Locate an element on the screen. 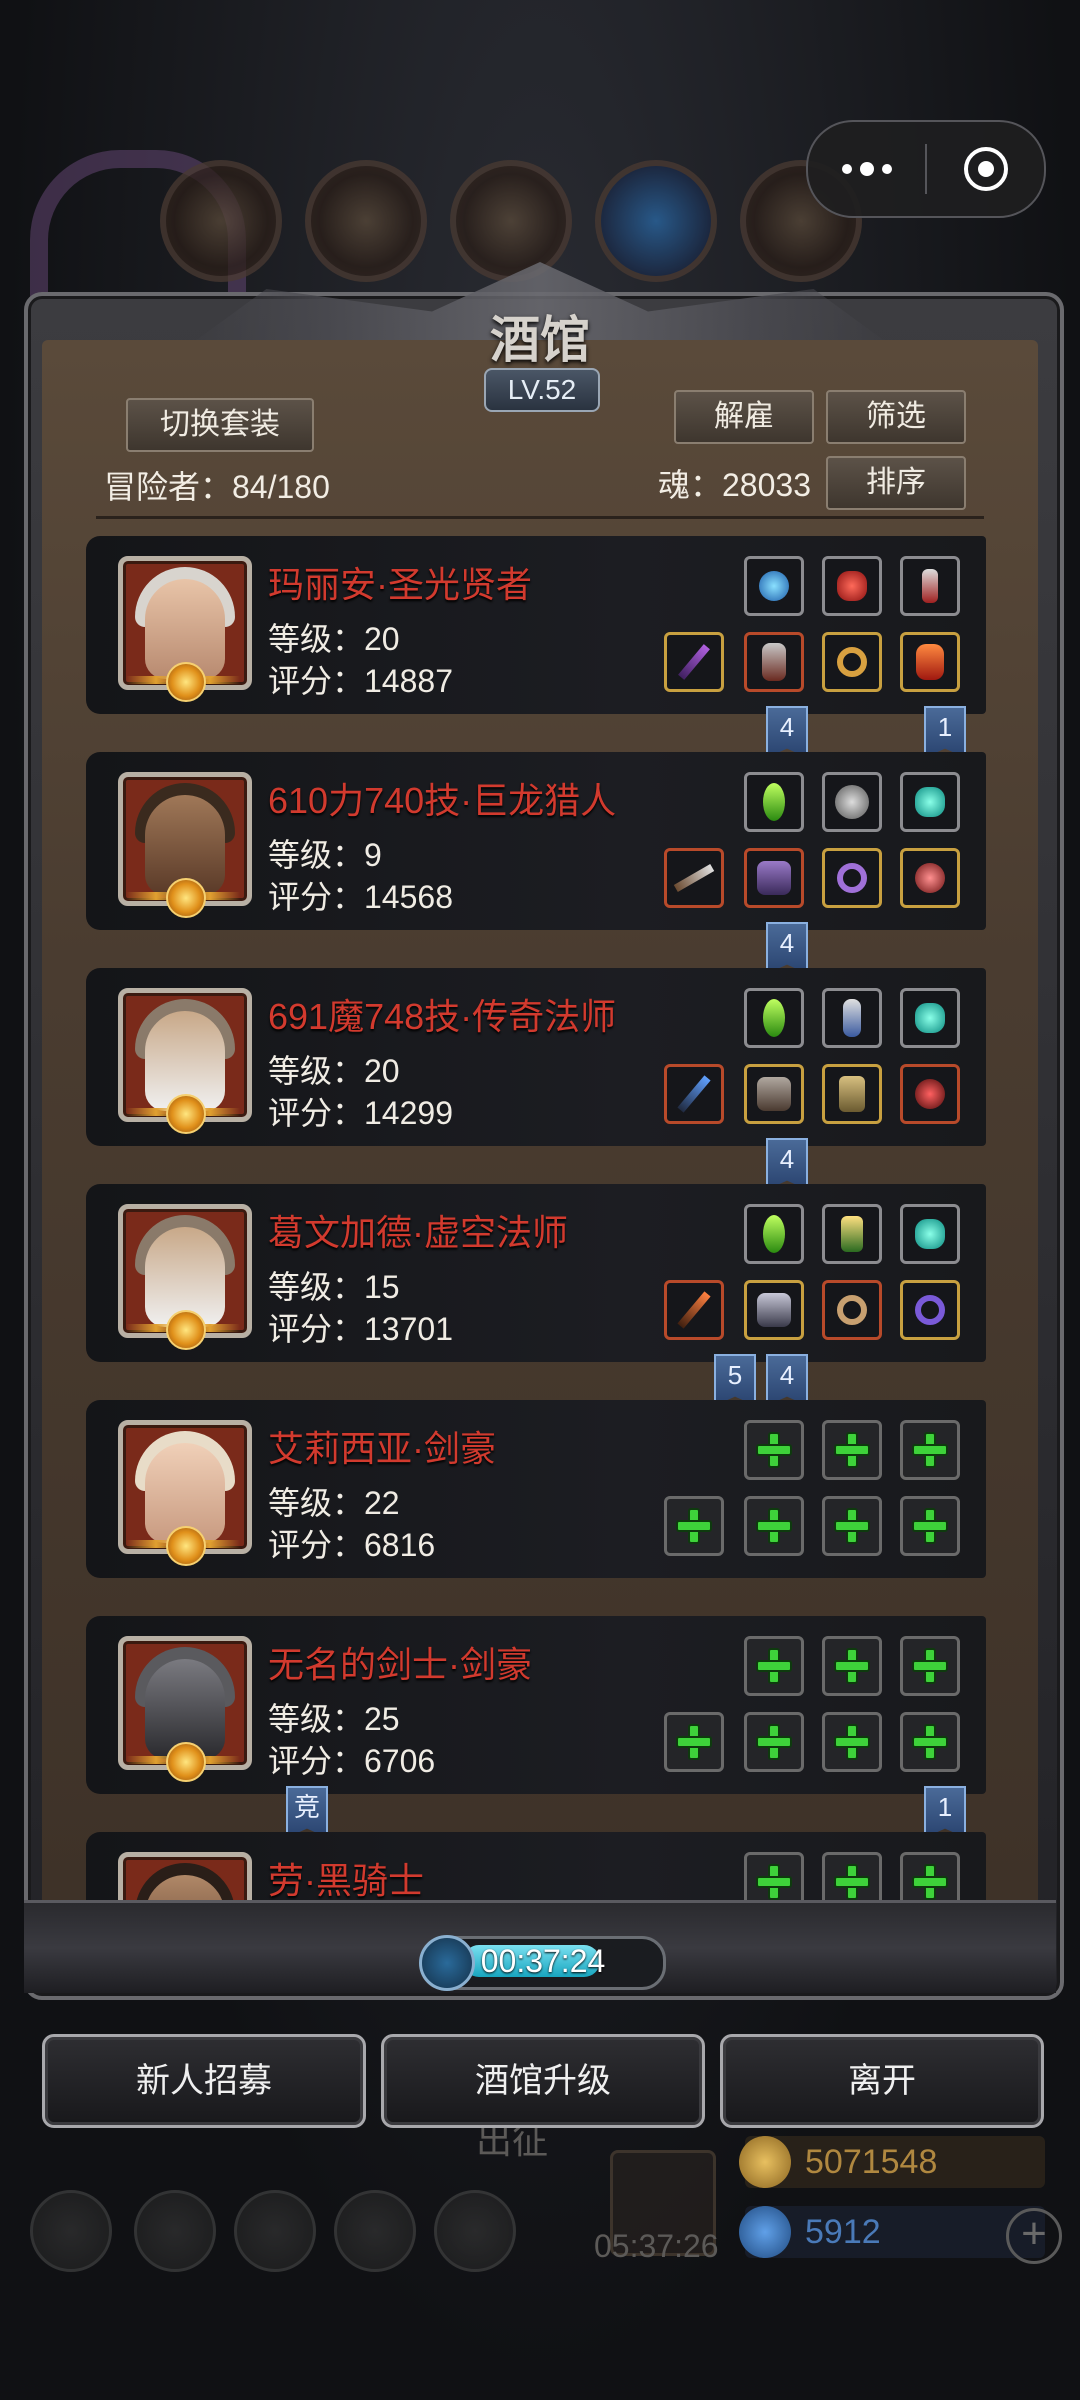 This screenshot has height=2400, width=1080. hero-card: 艾莉西亚·剑豪 等级：22 评分：6816 is located at coordinates (536, 1489).